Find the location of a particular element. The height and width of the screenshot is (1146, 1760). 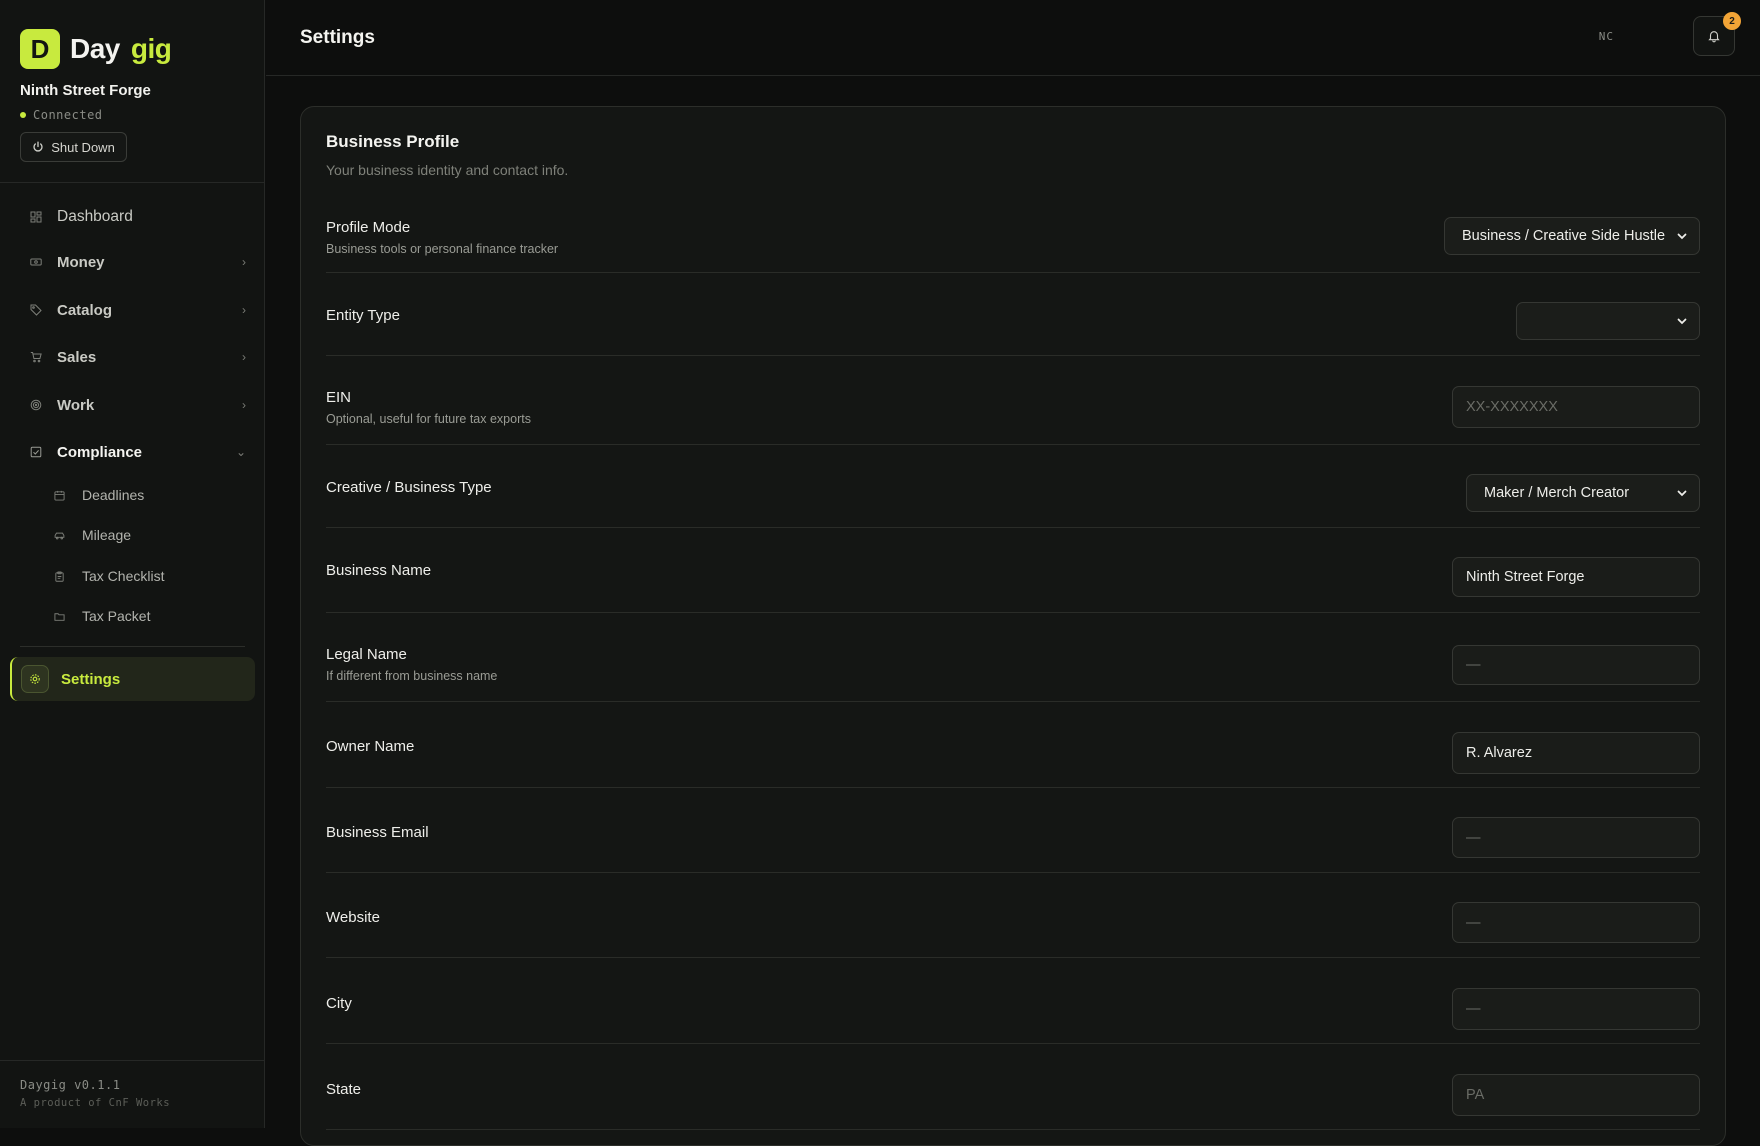

sidebar-subitem-tax-packet: Tax Packet is located at coordinates (101, 616).